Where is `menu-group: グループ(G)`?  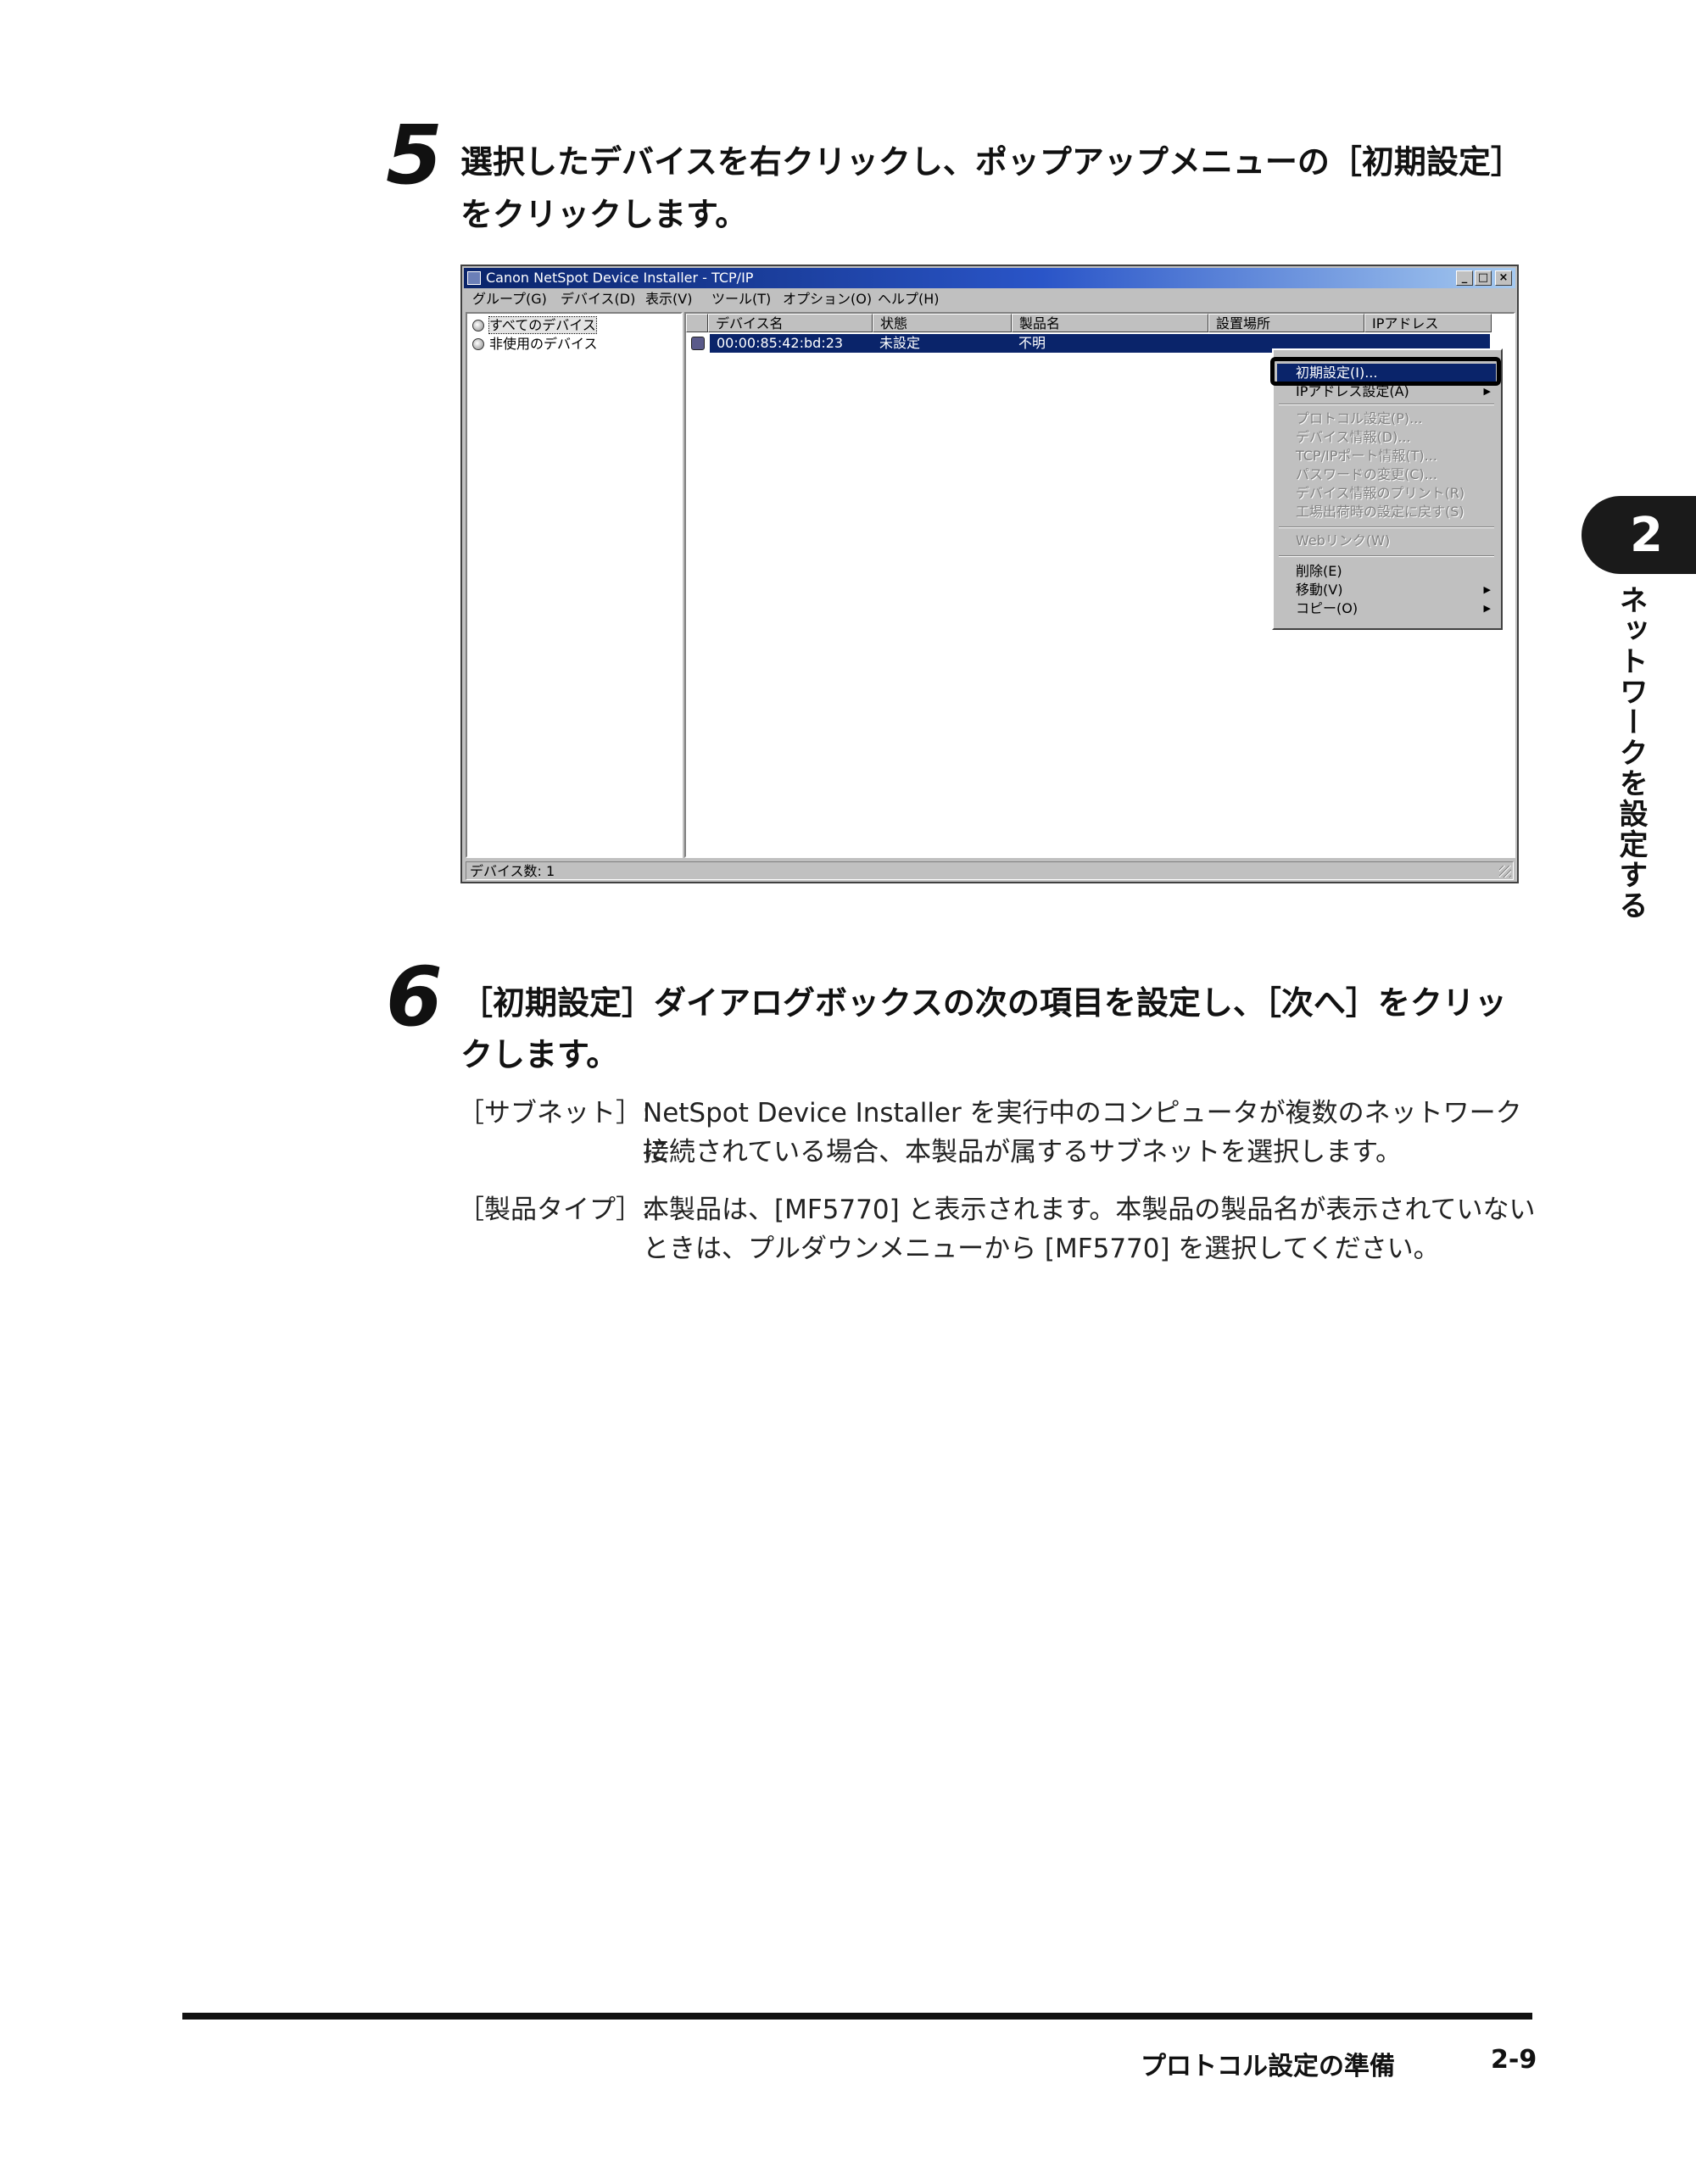 menu-group: グループ(G) is located at coordinates (509, 299).